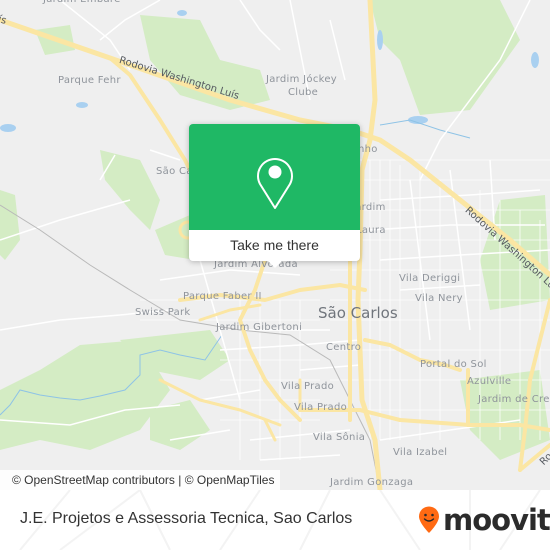 Image resolution: width=550 pixels, height=550 pixels. Describe the element at coordinates (339, 437) in the screenshot. I see `label-vila-sonia: Vila Sônia` at that location.